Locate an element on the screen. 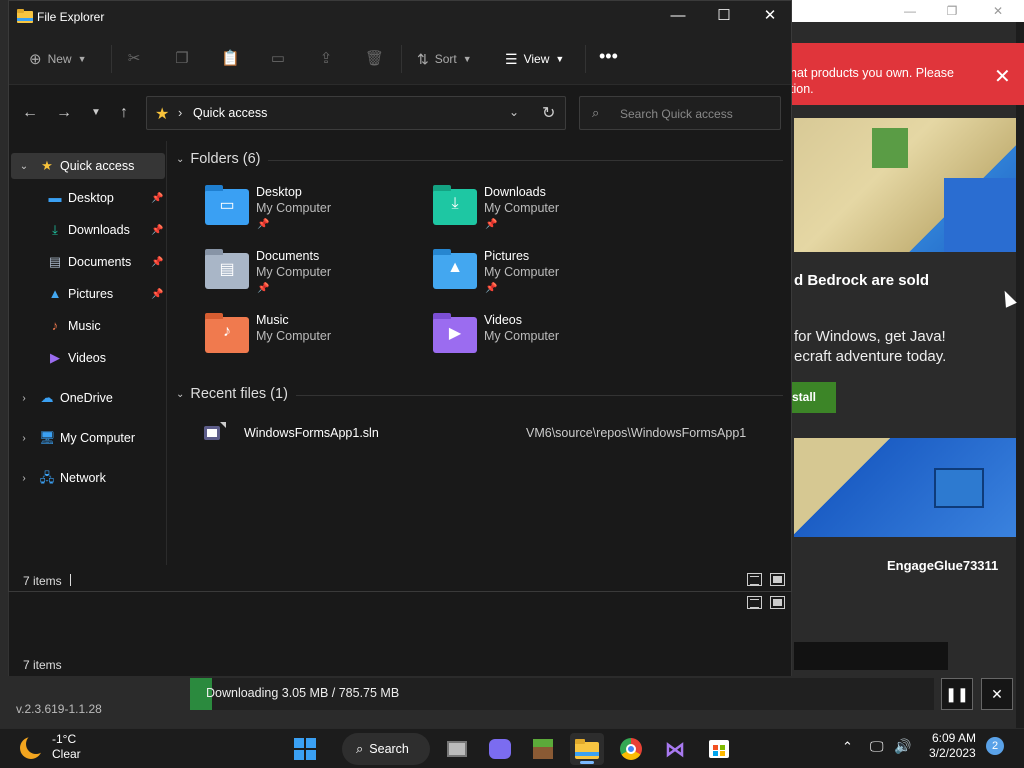 The height and width of the screenshot is (768, 1024). breadcrumb-quick-access: Quick access is located at coordinates (230, 113).